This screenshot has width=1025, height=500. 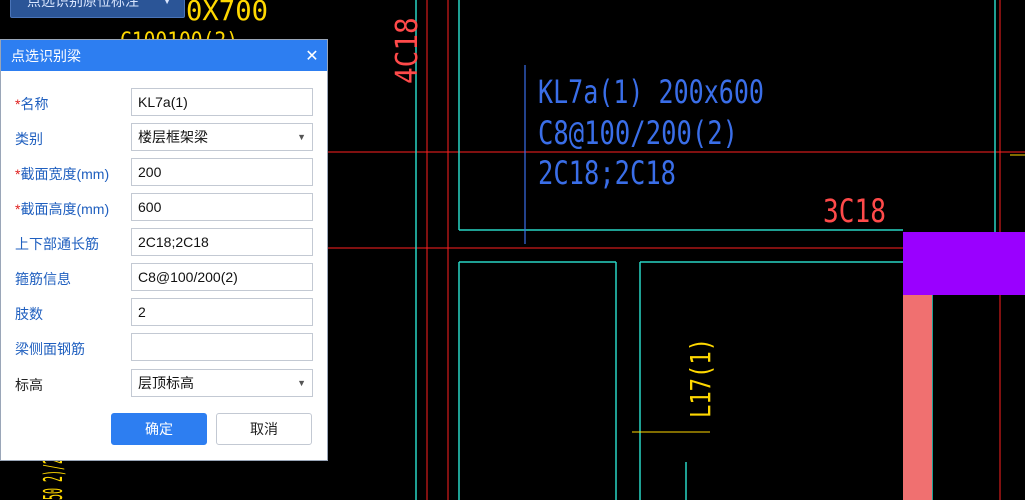 I want to click on rebar-text-4c18: 4C18 2, so click(x=407, y=42).